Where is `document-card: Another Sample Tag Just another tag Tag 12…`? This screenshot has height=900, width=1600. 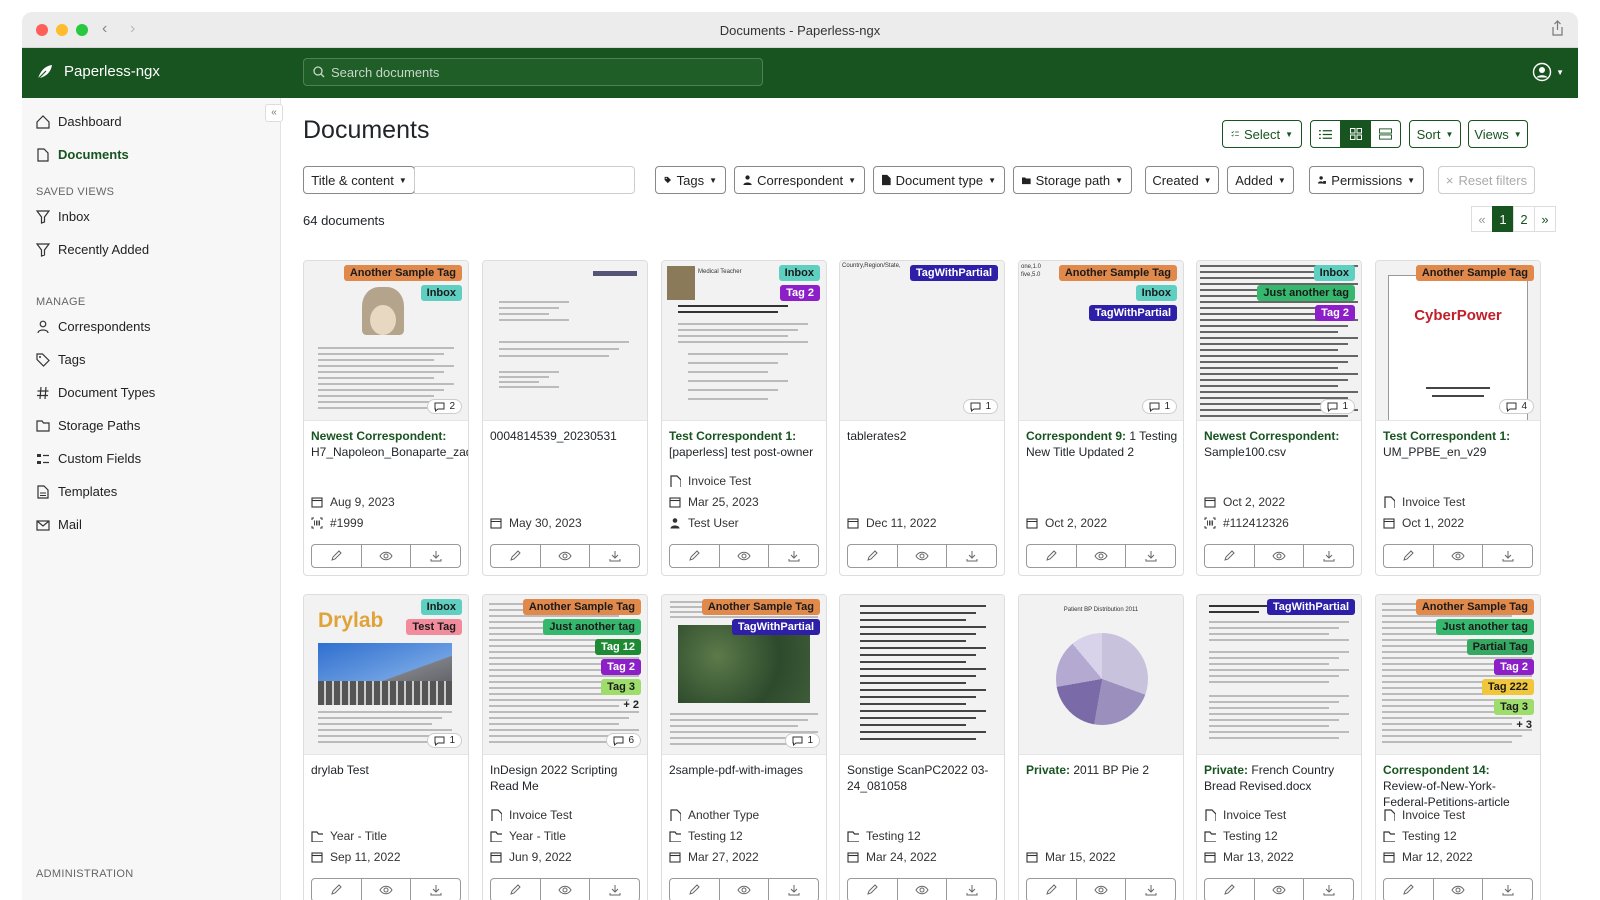
document-card: Another Sample Tag Just another tag Tag 12… is located at coordinates (565, 747).